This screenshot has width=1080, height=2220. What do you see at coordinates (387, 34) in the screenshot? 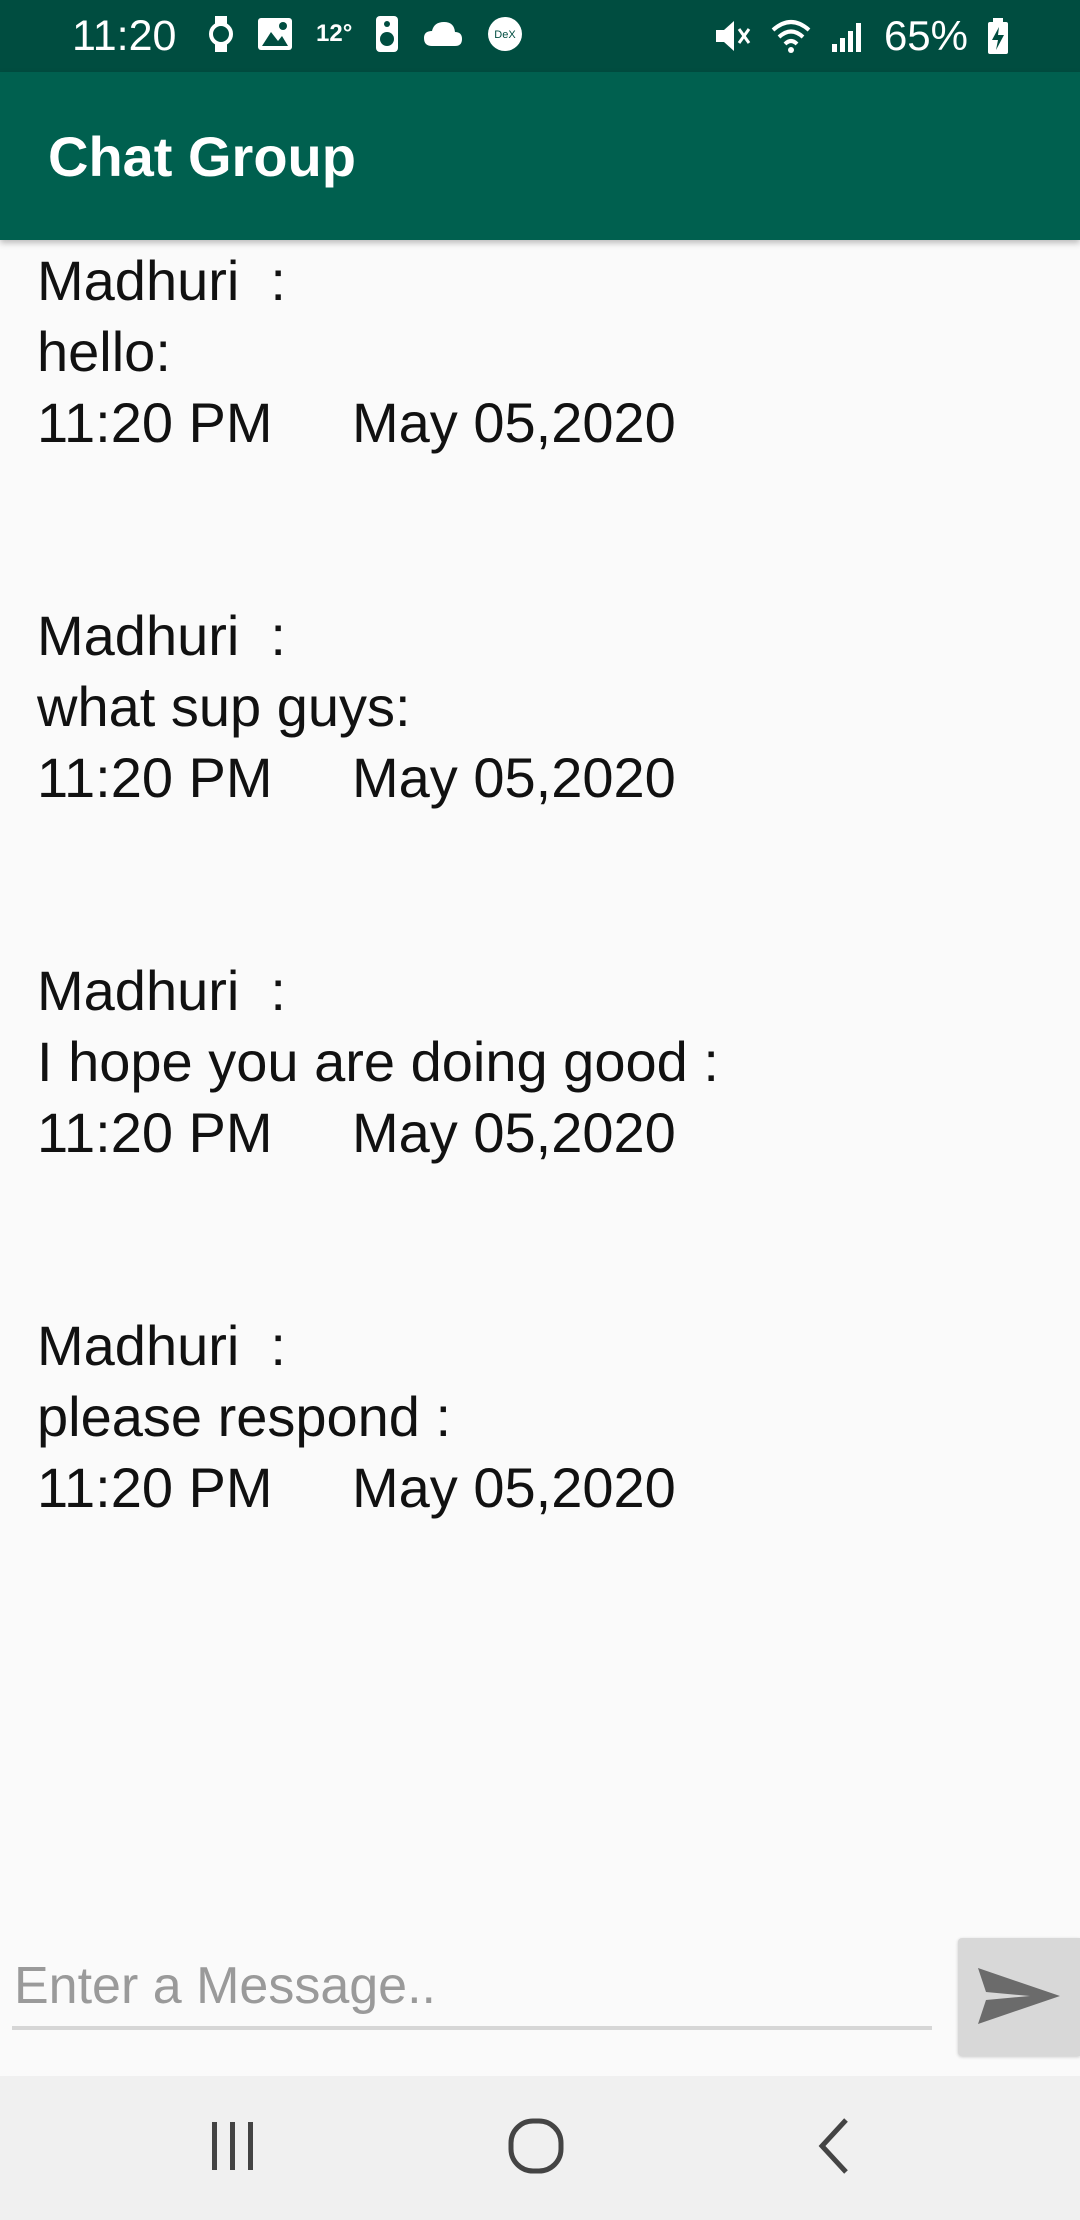
I see `speaker-icon` at bounding box center [387, 34].